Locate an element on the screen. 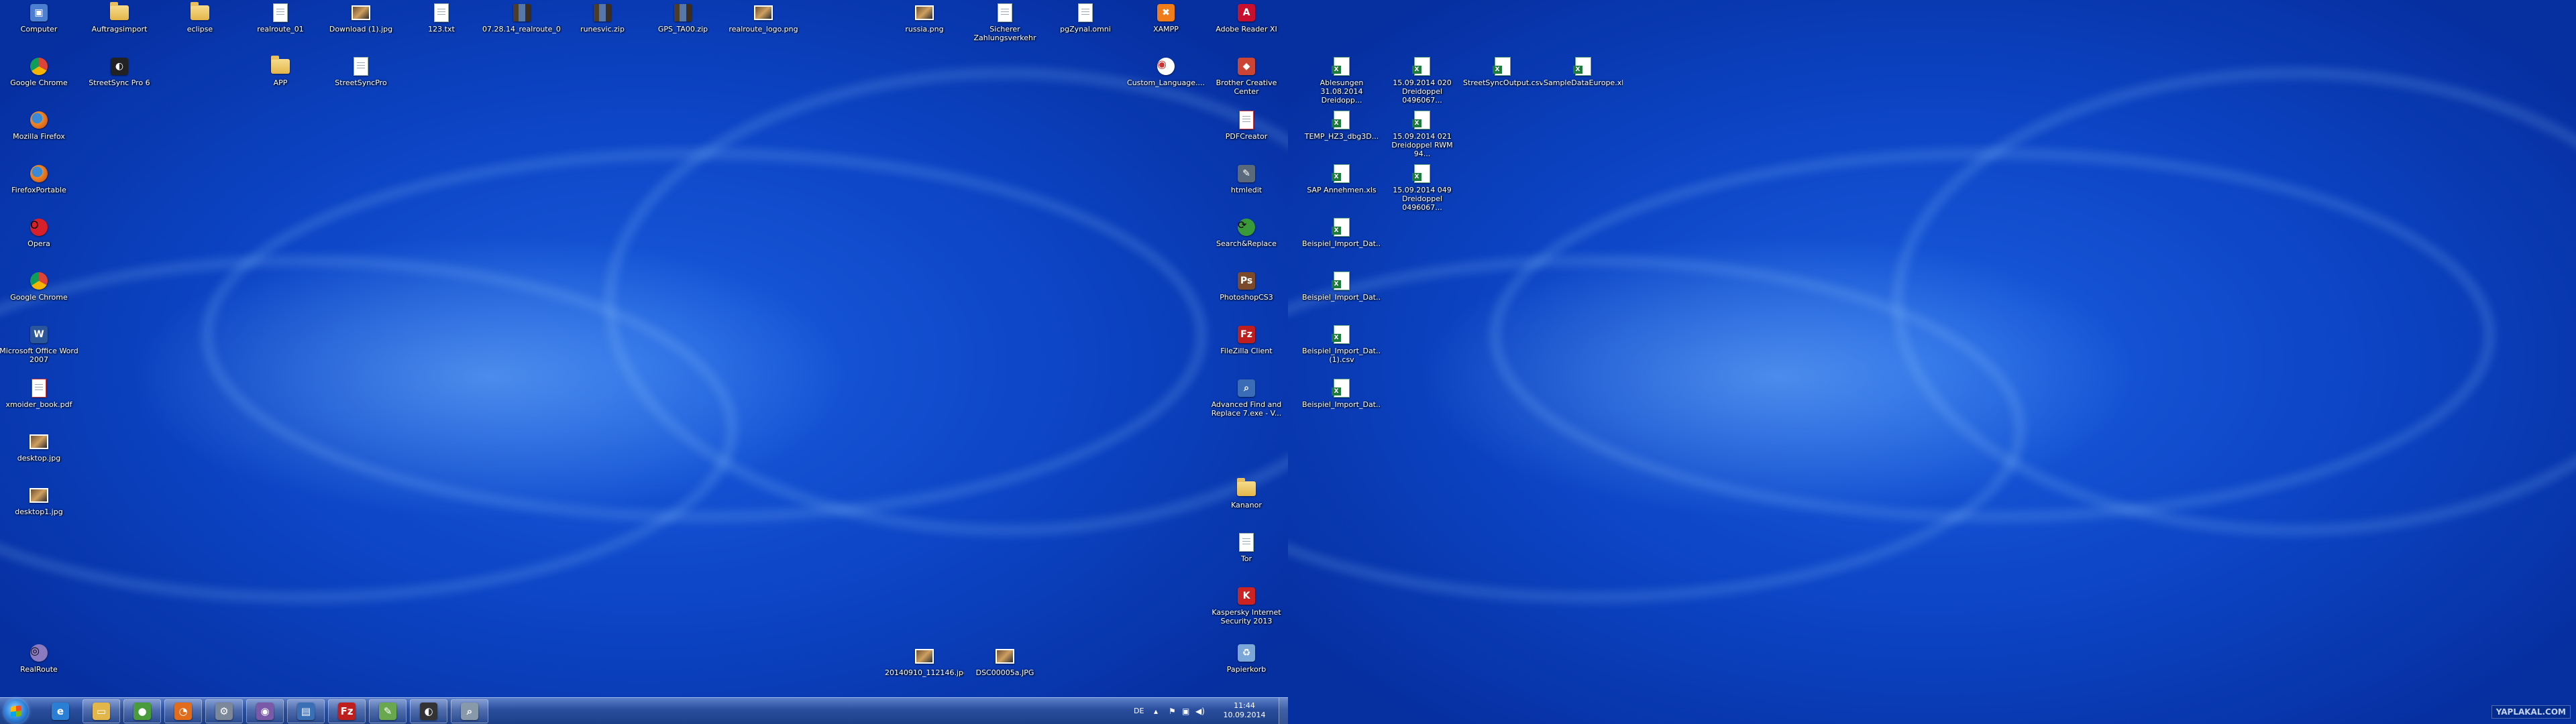  desktop-icon: Beispiel_Import_Dat... (1).csv is located at coordinates (1341, 351).